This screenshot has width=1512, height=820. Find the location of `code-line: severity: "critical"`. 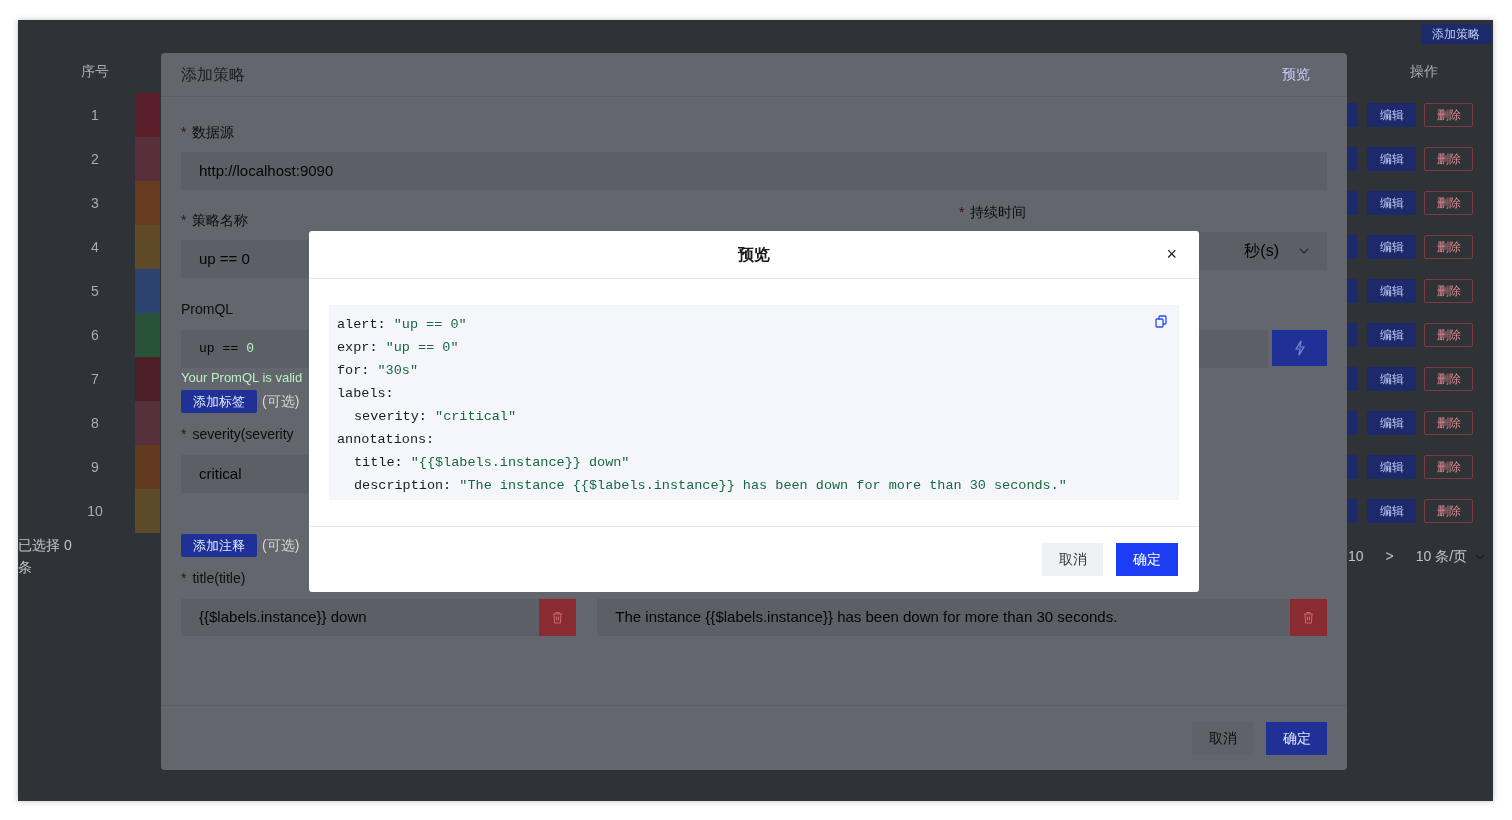

code-line: severity: "critical" is located at coordinates (435, 417).